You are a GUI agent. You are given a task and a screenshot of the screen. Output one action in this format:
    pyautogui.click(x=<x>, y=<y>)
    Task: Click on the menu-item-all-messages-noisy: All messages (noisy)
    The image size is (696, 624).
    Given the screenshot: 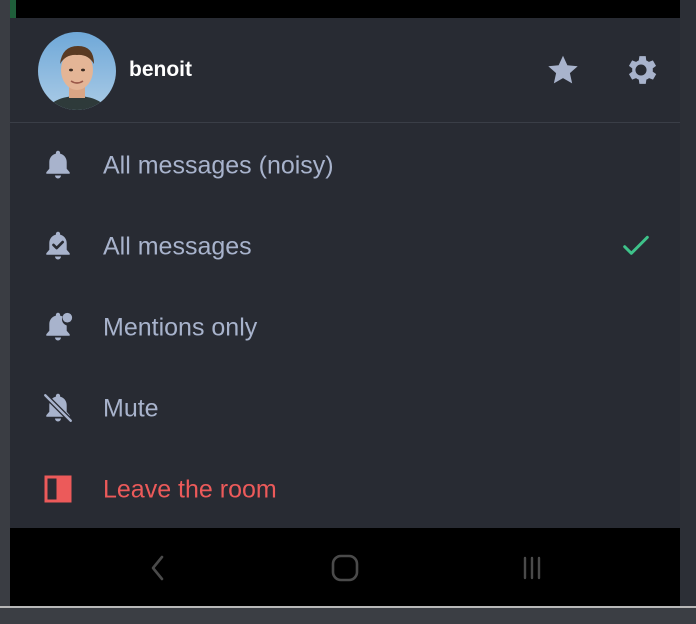 What is the action you would take?
    pyautogui.click(x=345, y=165)
    